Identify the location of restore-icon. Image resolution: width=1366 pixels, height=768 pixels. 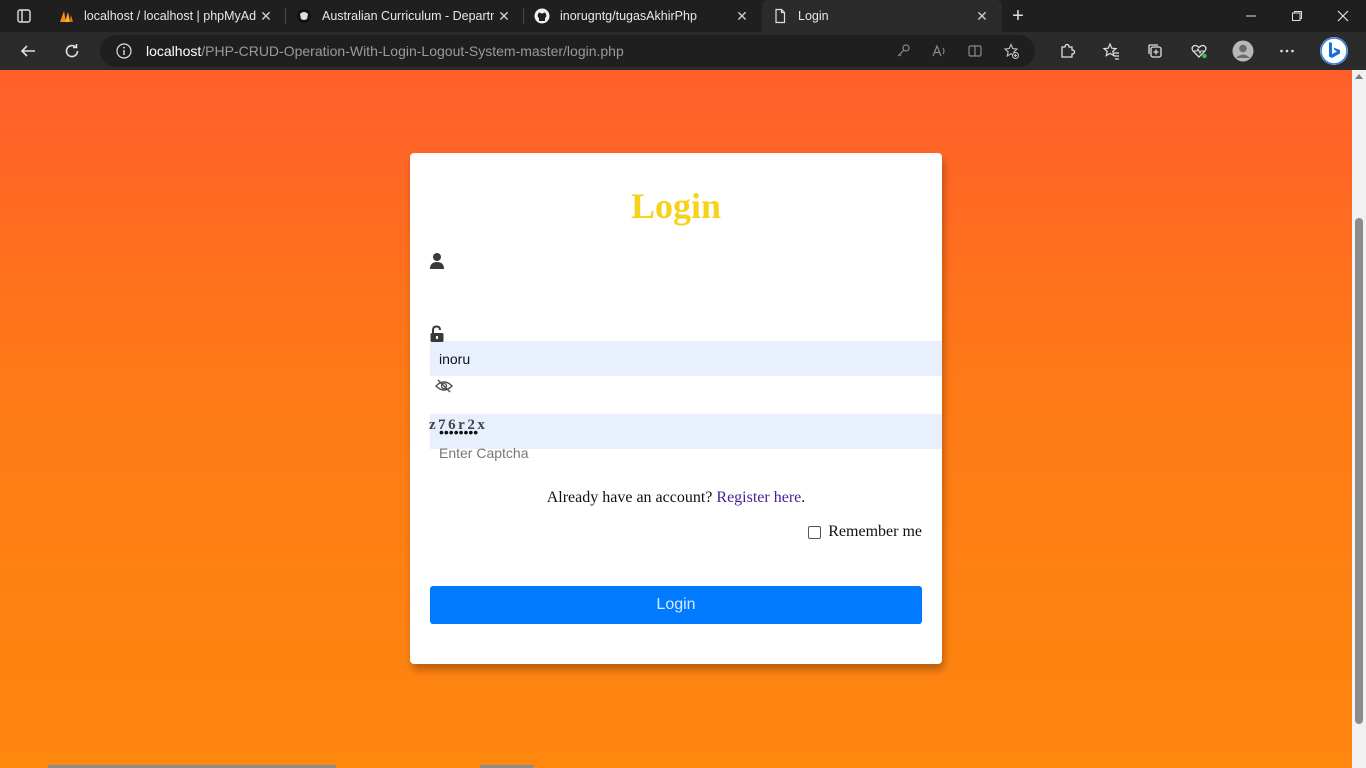
(1297, 16).